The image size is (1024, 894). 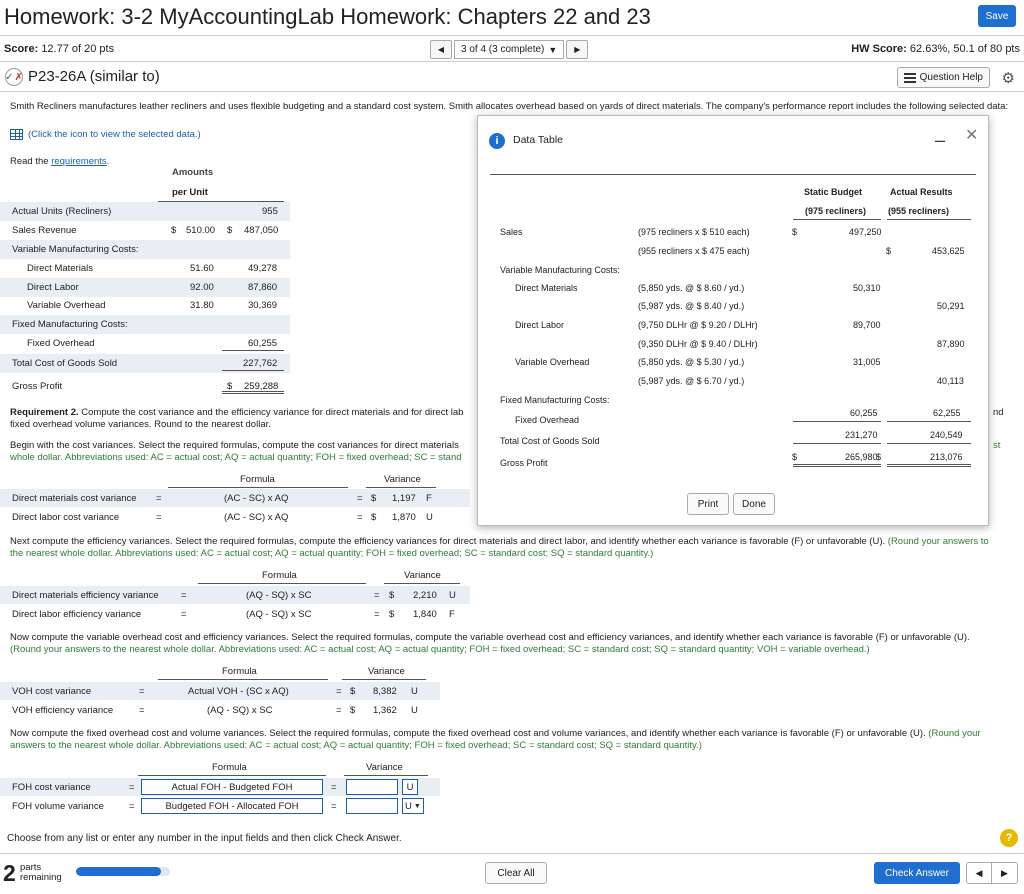 I want to click on close-icon: ✕, so click(x=971, y=135).